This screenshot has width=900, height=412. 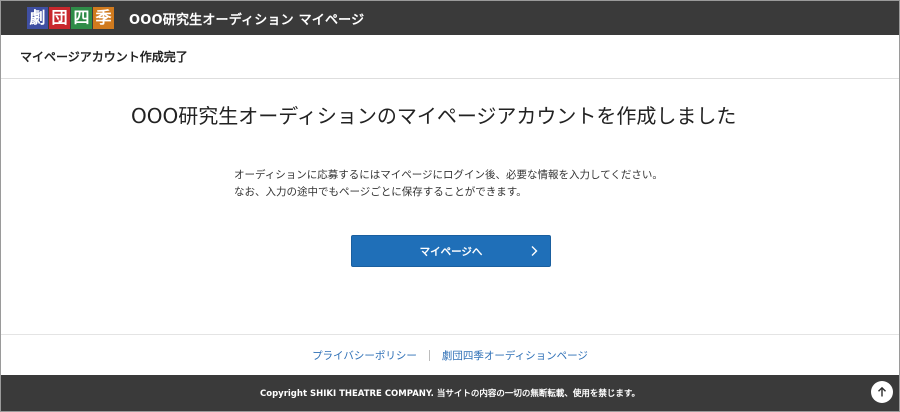 I want to click on go-to-mypage-button: マイページへ, so click(x=451, y=251).